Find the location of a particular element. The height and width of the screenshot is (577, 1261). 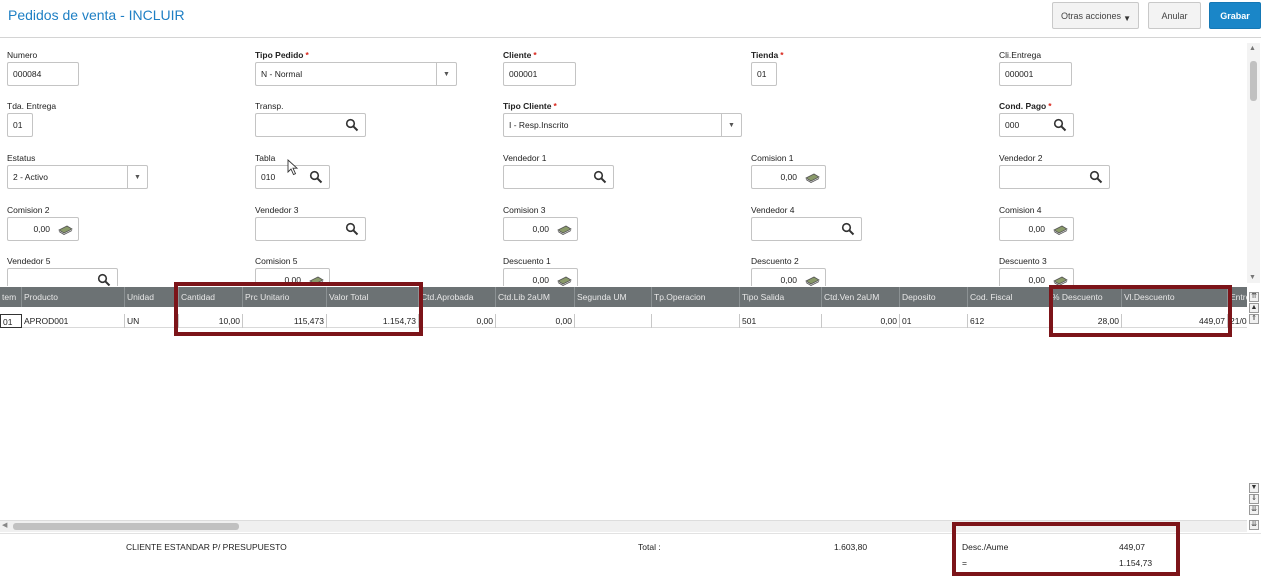

col-item: tem is located at coordinates (11, 297).